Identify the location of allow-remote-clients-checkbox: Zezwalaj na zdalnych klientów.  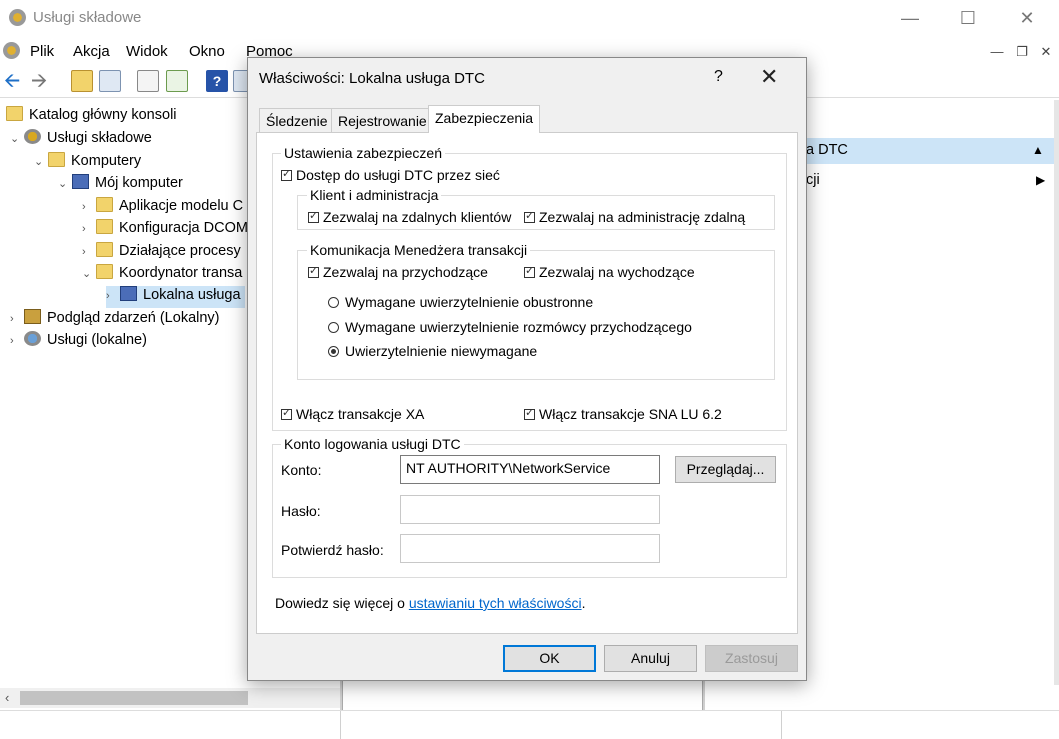
(409, 217).